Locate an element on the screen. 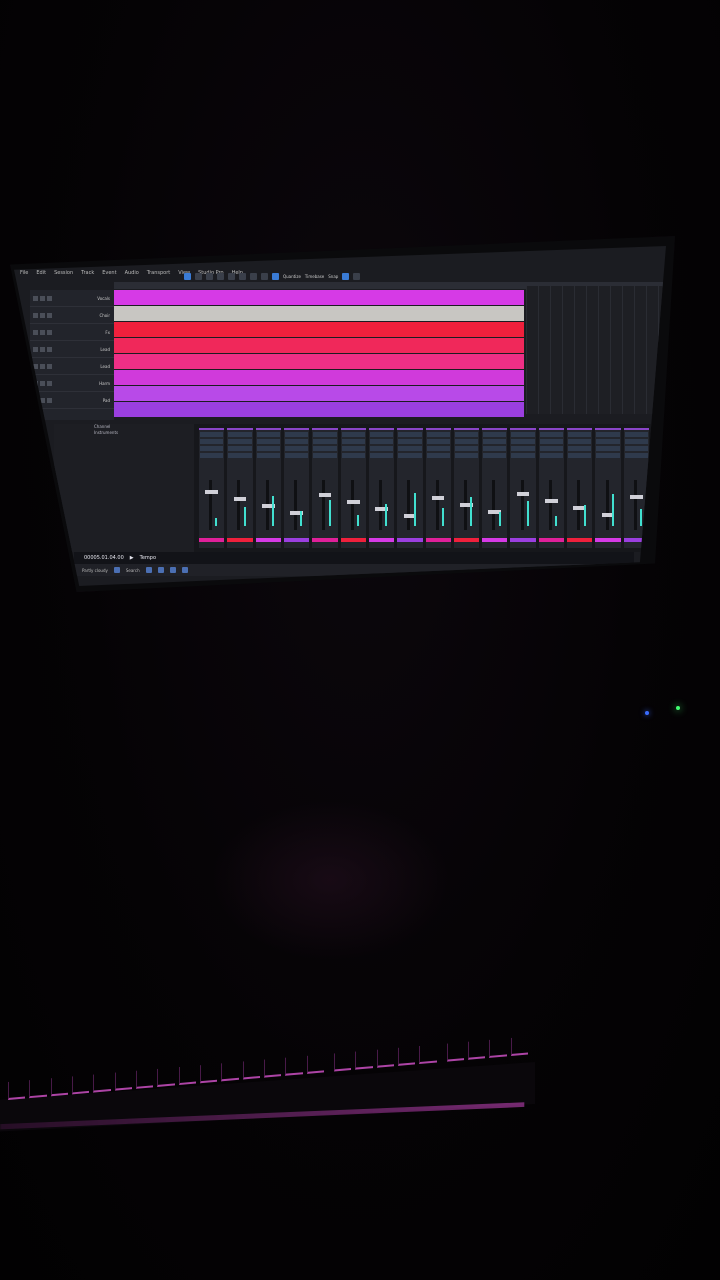  snap-toggle-icon is located at coordinates (275, 276).